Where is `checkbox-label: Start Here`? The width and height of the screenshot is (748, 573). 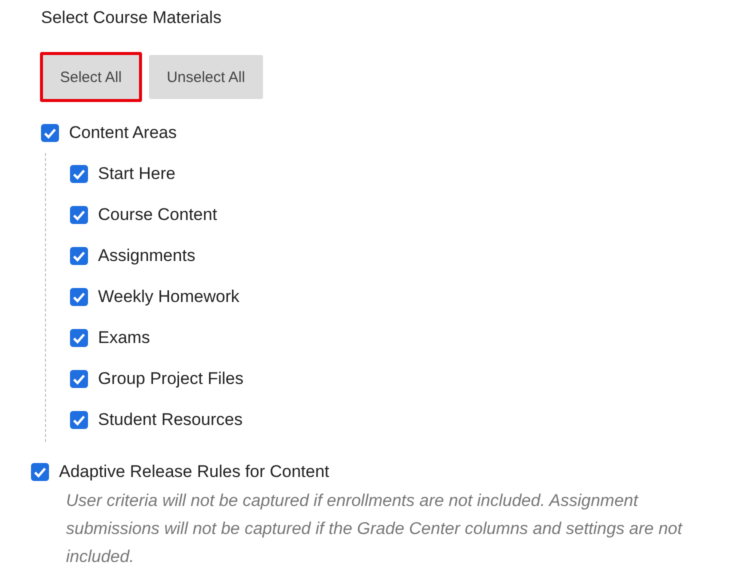
checkbox-label: Start Here is located at coordinates (137, 174).